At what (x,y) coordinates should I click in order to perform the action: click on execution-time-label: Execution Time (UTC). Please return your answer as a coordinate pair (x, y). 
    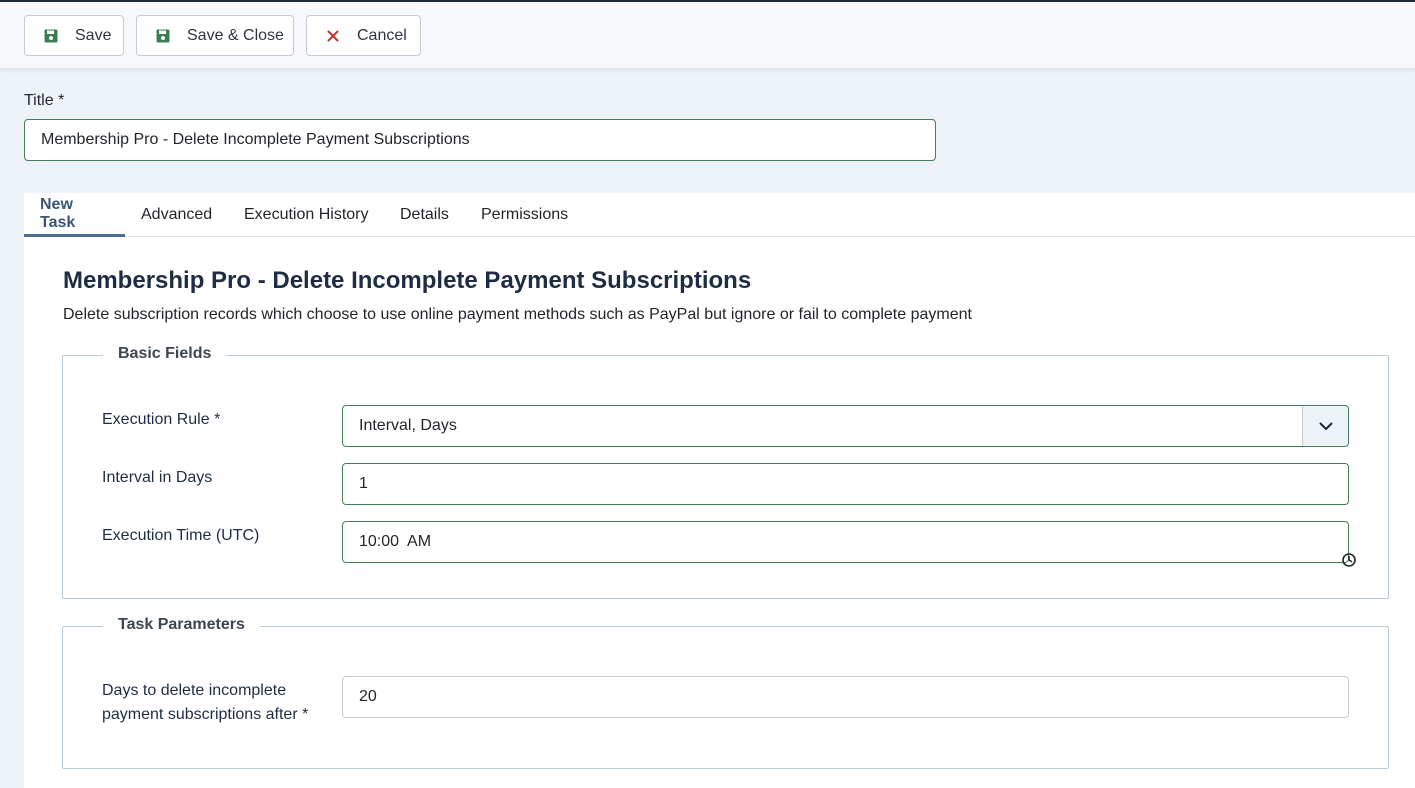
    Looking at the image, I should click on (181, 535).